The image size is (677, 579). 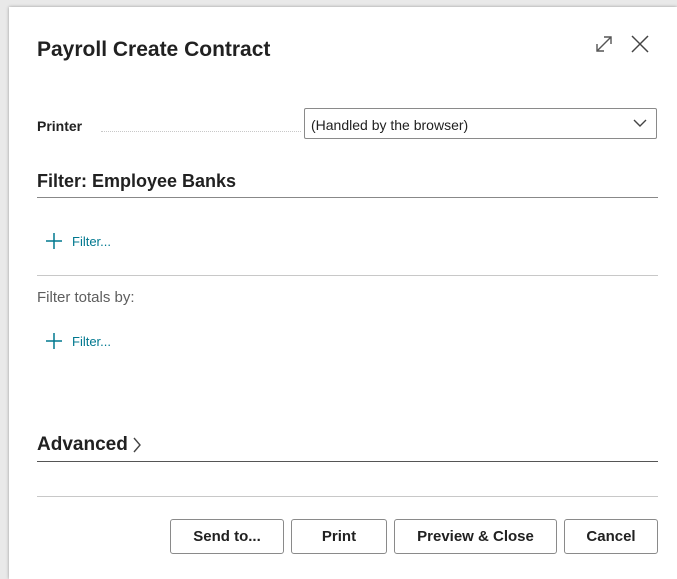 I want to click on dialog-title: Payroll Create Contract, so click(x=154, y=49).